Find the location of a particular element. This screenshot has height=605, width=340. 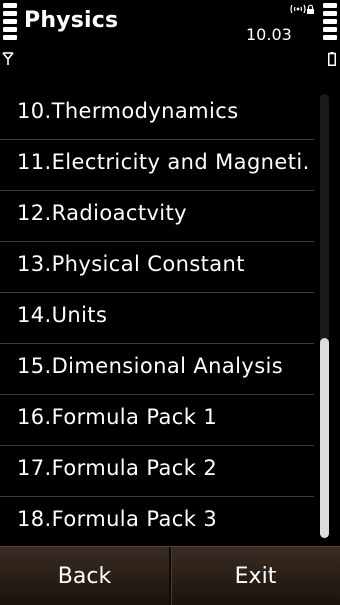

list-item-label: 17.Formula Pack 2 is located at coordinates (117, 468).